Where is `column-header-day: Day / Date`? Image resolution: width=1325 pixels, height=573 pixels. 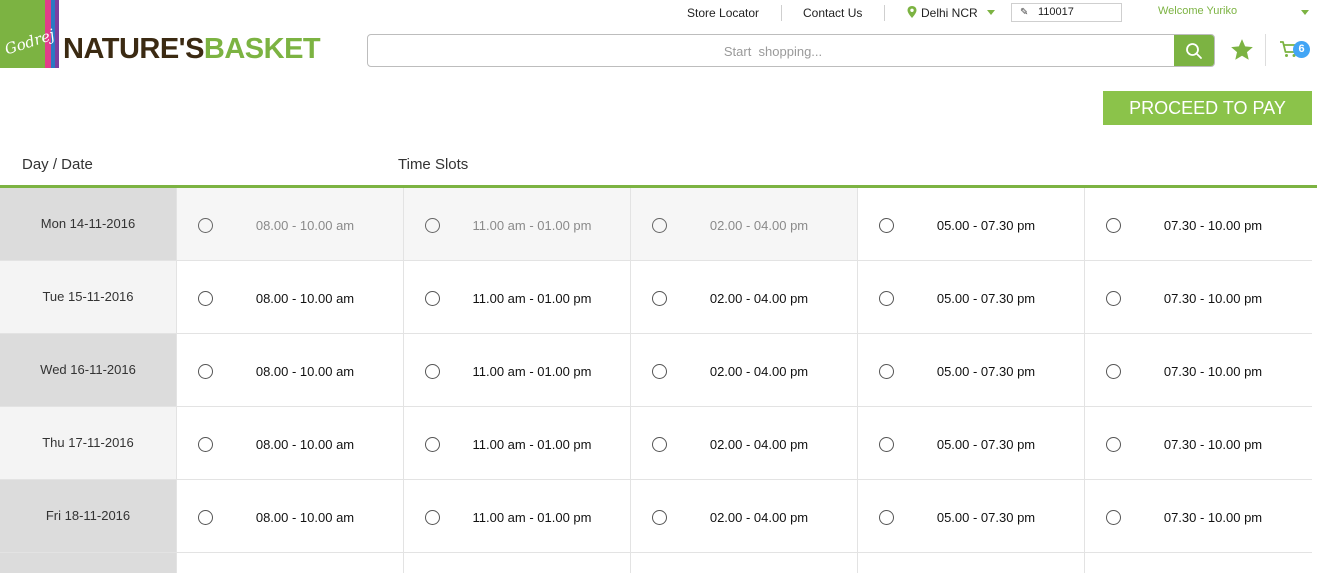
column-header-day: Day / Date is located at coordinates (57, 164).